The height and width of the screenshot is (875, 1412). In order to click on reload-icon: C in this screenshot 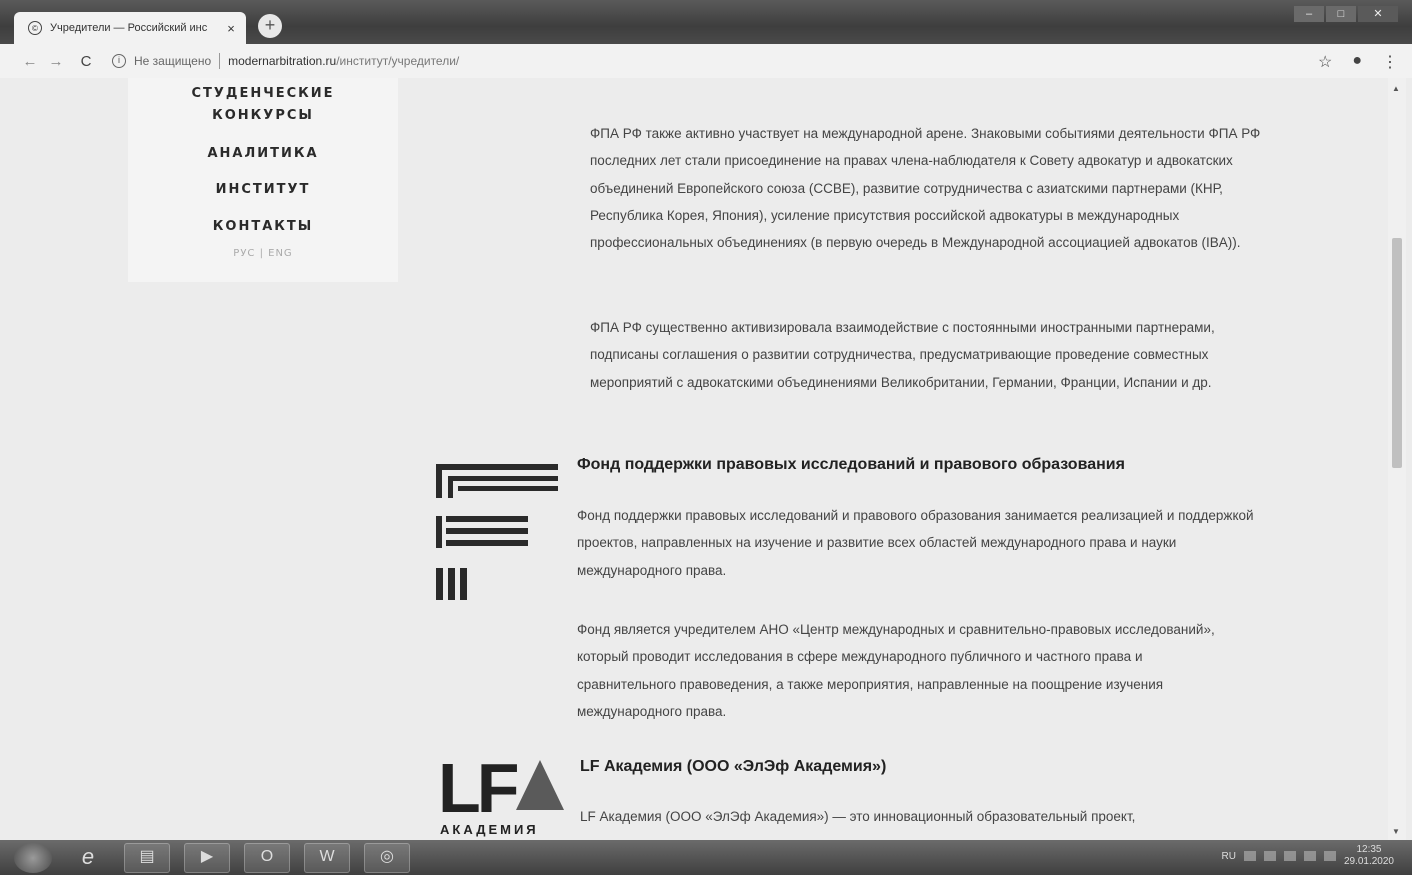, I will do `click(86, 61)`.